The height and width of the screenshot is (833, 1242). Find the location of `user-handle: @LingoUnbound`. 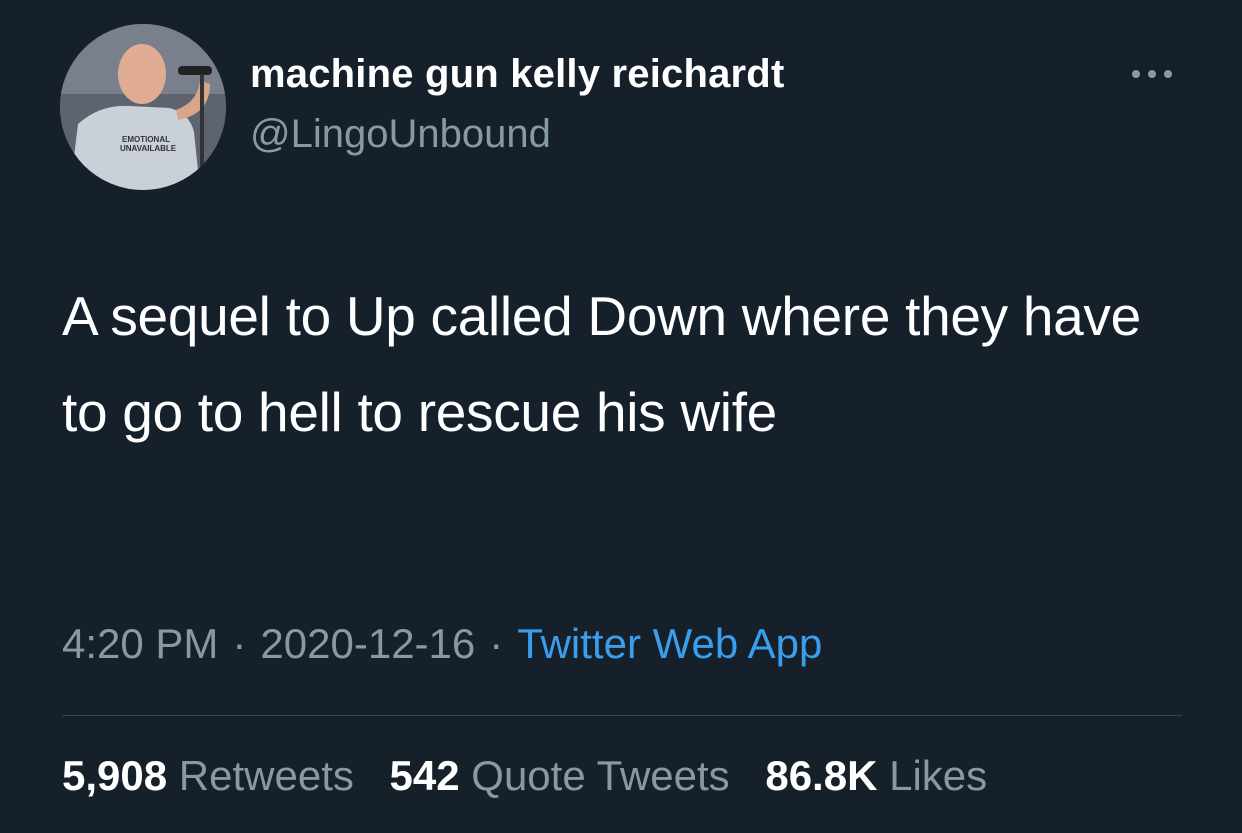

user-handle: @LingoUnbound is located at coordinates (400, 134).